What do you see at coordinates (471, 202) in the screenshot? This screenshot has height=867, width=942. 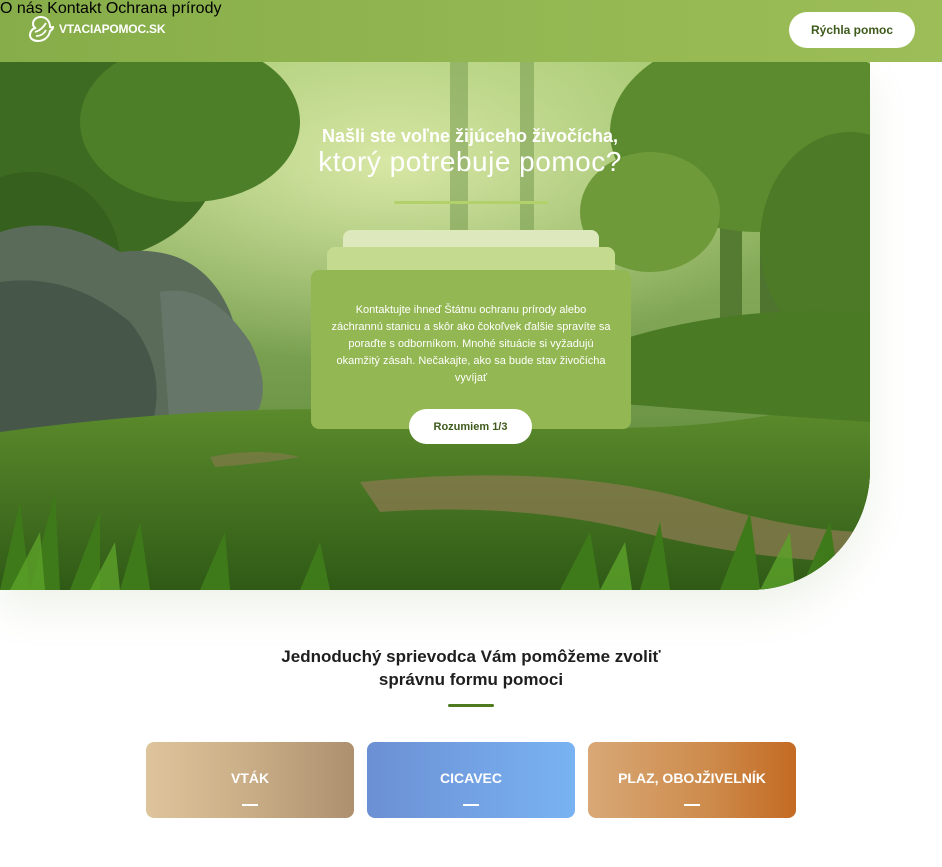 I see `hero-divider` at bounding box center [471, 202].